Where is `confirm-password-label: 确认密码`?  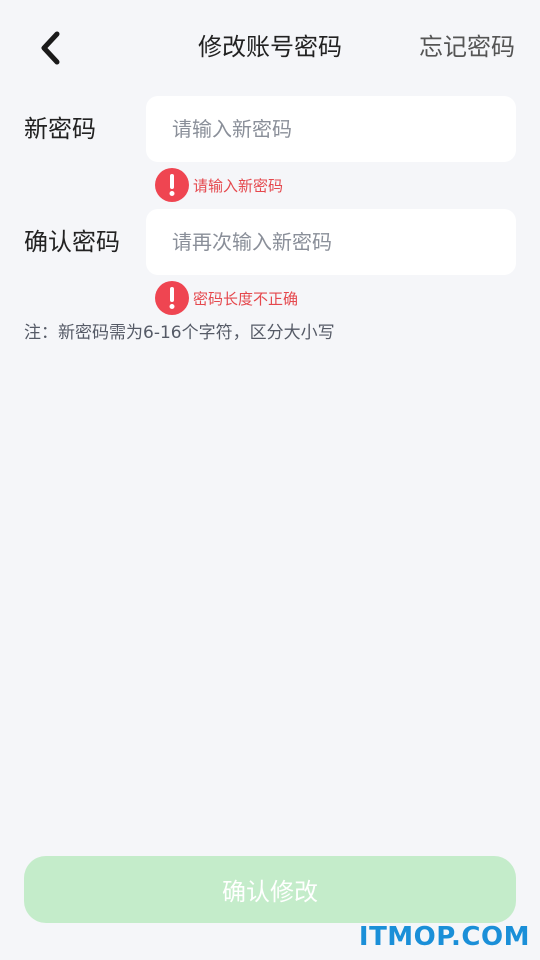 confirm-password-label: 确认密码 is located at coordinates (72, 242).